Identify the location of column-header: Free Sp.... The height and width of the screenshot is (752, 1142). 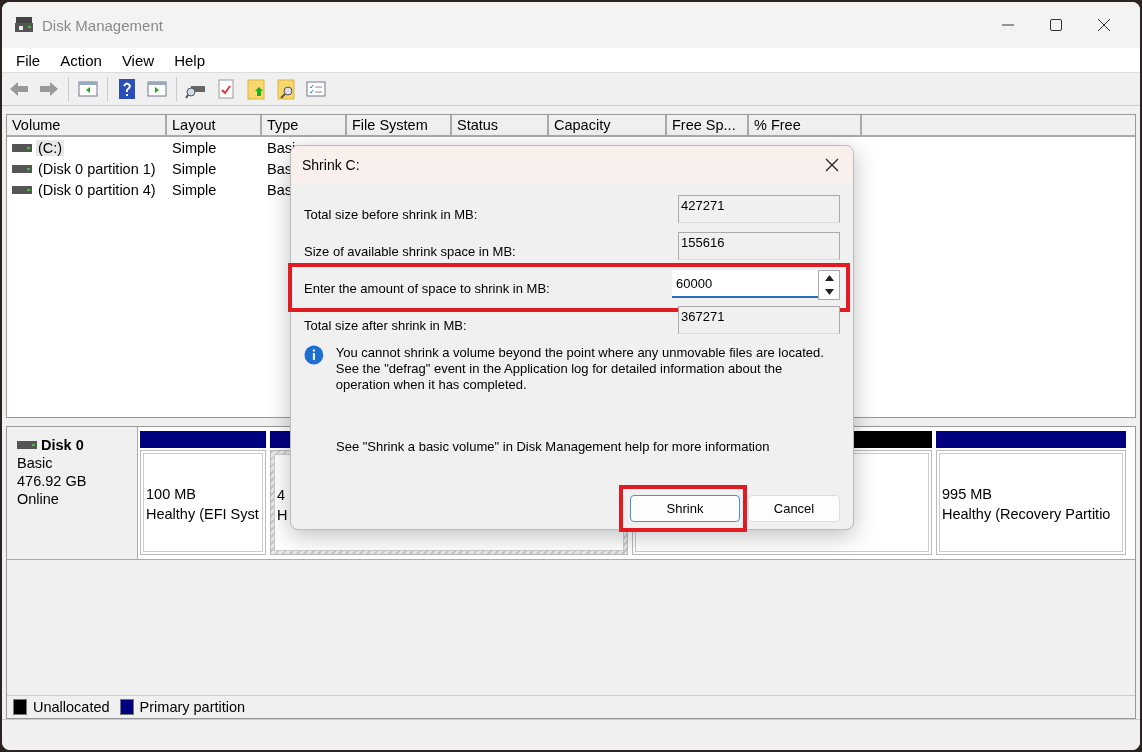
(708, 126).